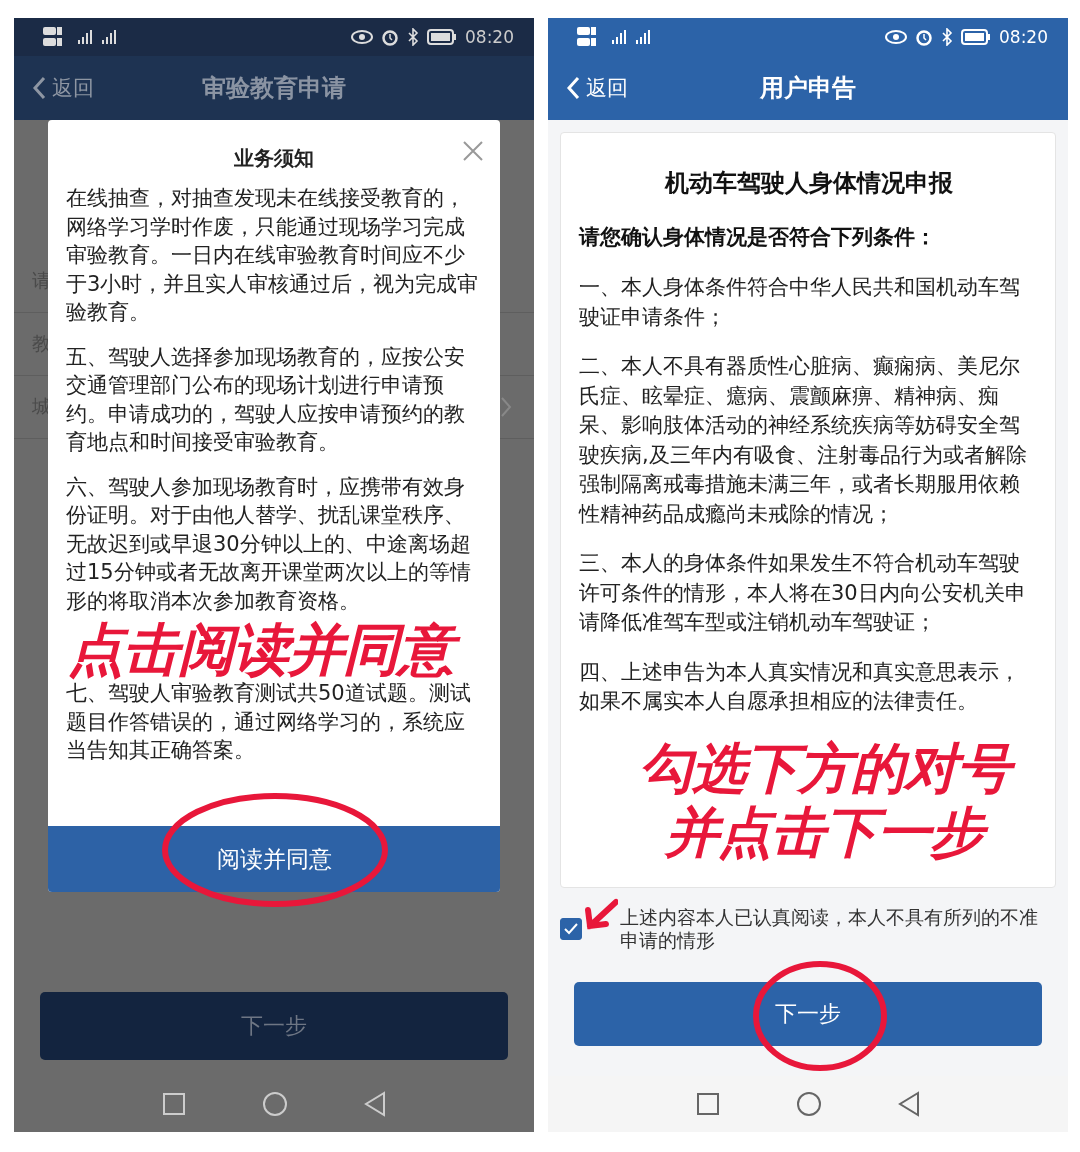  I want to click on condition-paragraph: 四、上述申告为本人真实情况和真实意思表示，如果不属实本人自愿承担相应的法律责任。, so click(800, 686).